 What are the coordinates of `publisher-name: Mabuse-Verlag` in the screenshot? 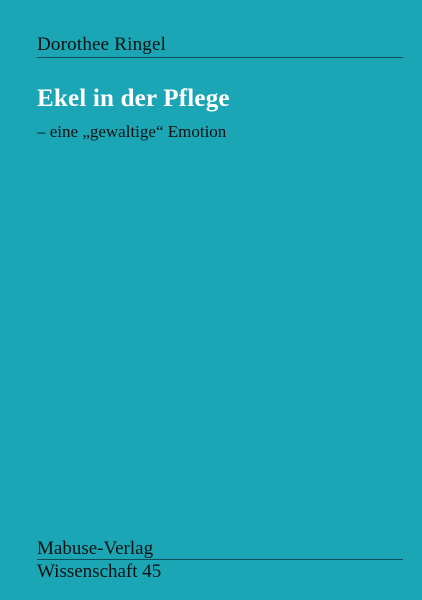 It's located at (95, 548).